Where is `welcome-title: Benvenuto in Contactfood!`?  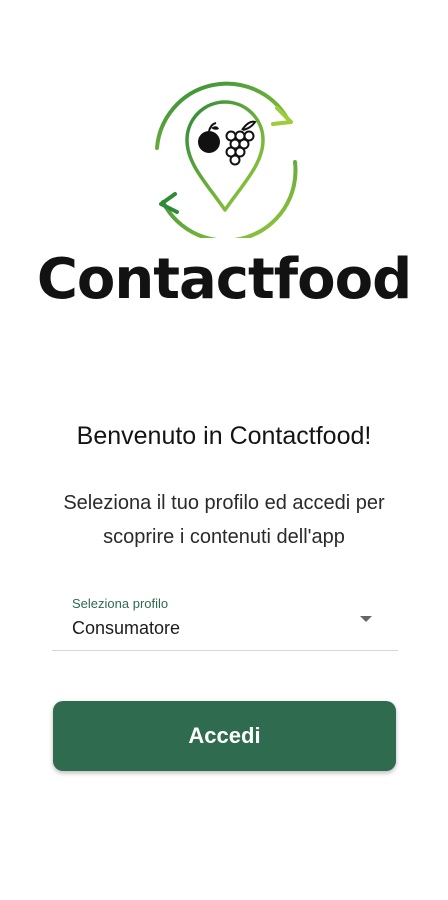 welcome-title: Benvenuto in Contactfood! is located at coordinates (224, 436).